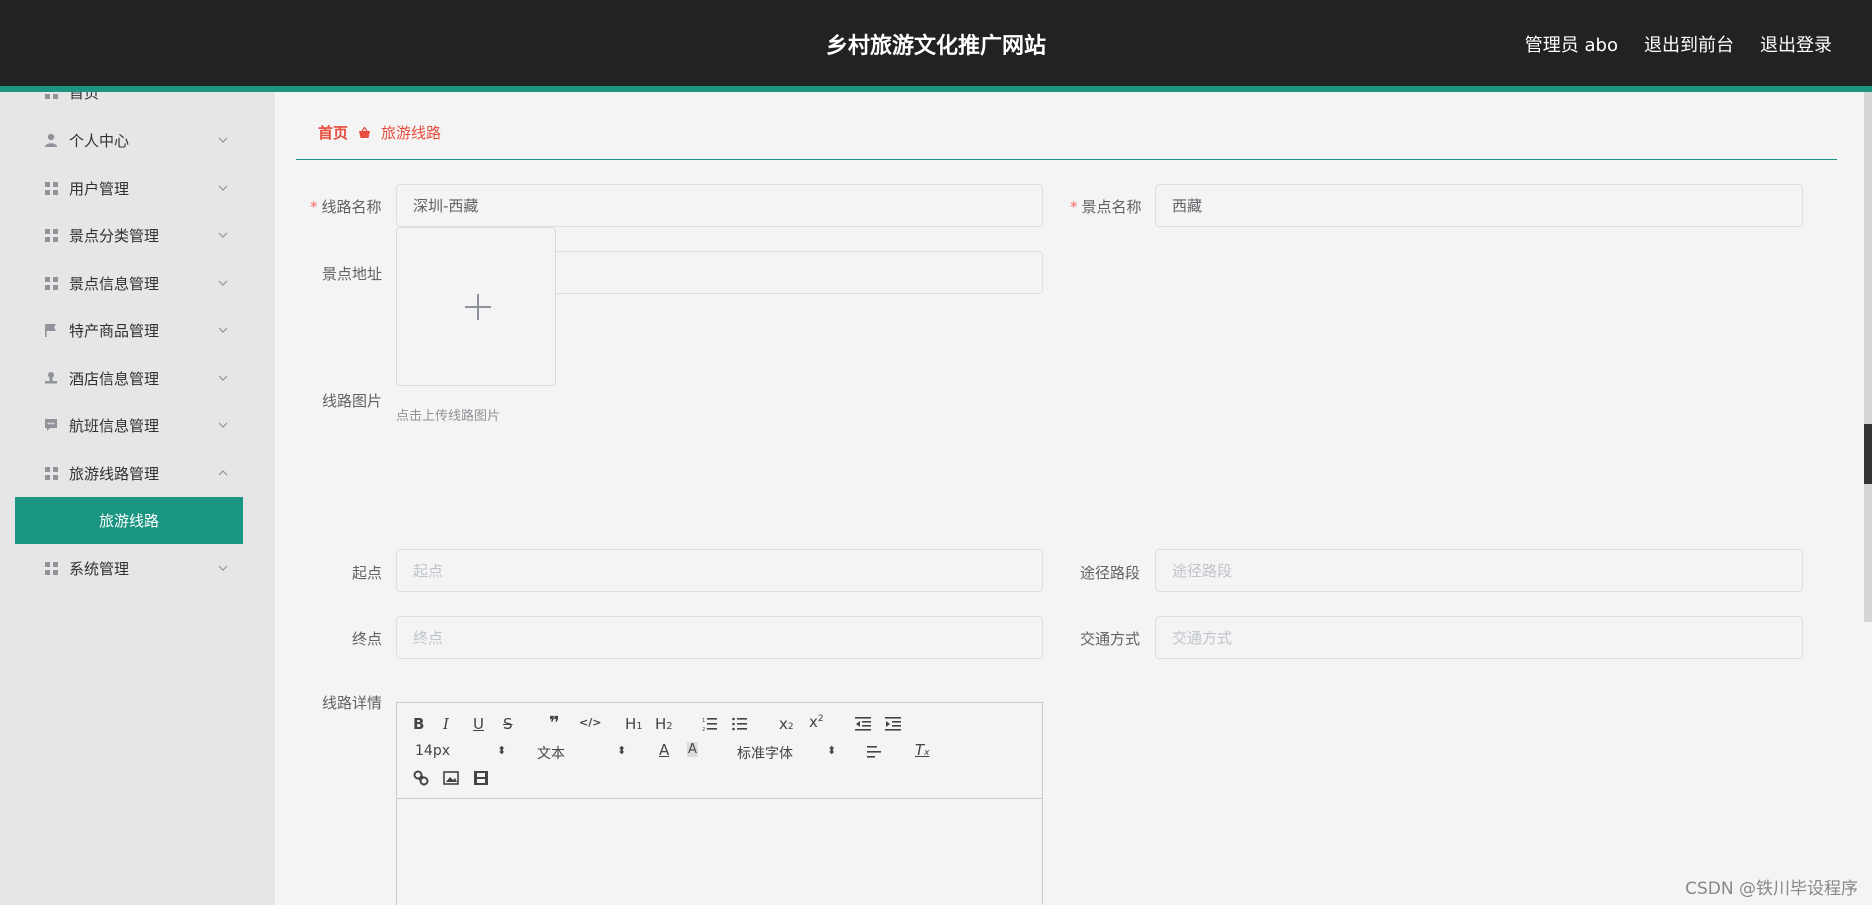 This screenshot has width=1872, height=905. I want to click on sidebar-item-label: 旅游线路管理, so click(114, 473).